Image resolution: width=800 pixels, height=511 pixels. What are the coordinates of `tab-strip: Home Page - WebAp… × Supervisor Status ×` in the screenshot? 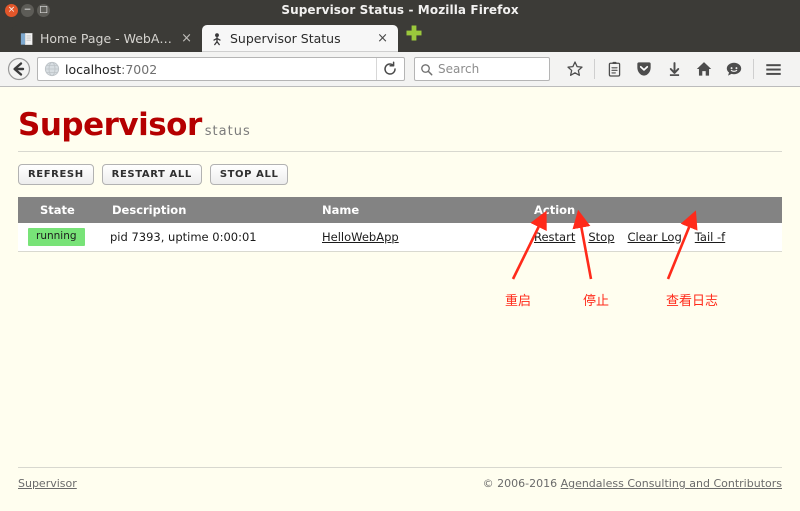 It's located at (400, 36).